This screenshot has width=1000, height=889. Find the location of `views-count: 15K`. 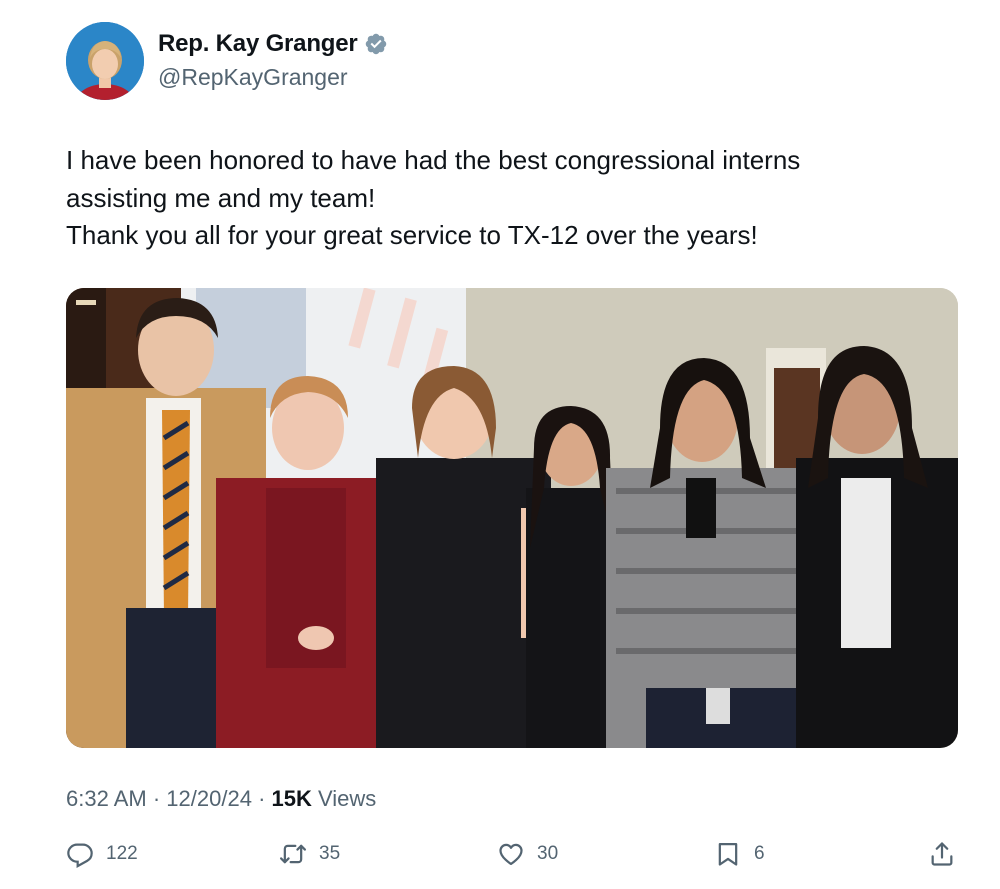

views-count: 15K is located at coordinates (291, 798).